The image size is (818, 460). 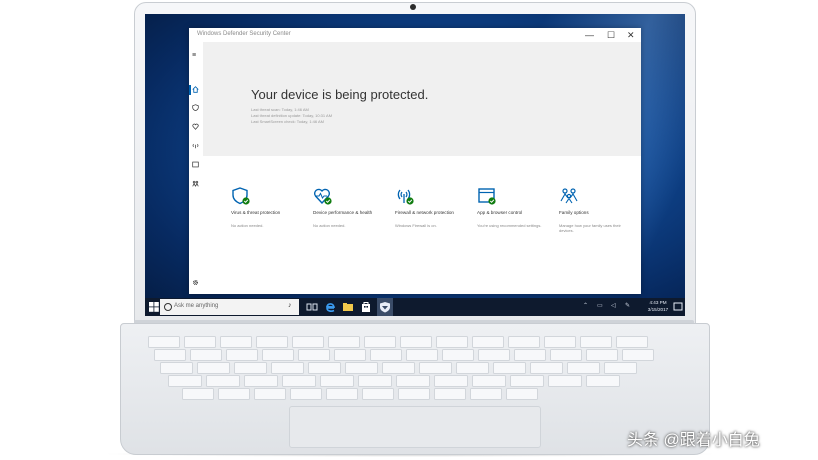 I want to click on family-icon, so click(x=569, y=196).